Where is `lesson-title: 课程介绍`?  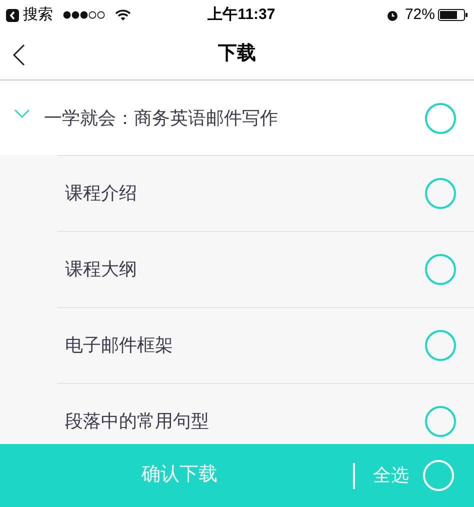
lesson-title: 课程介绍 is located at coordinates (101, 193).